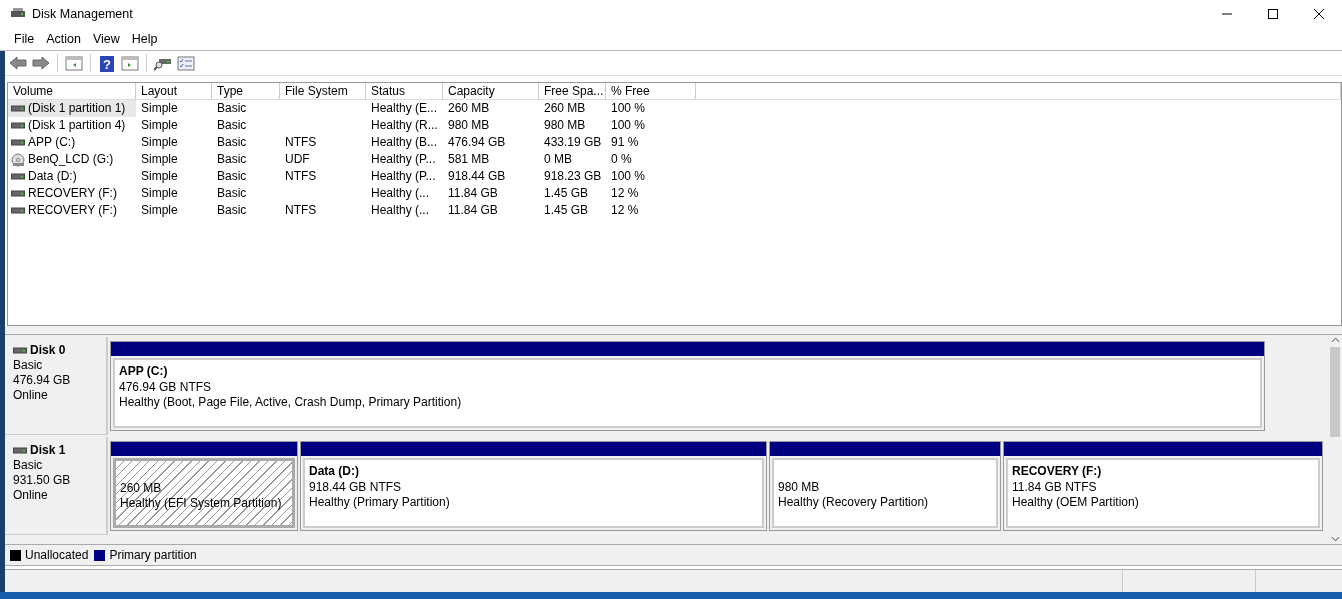  I want to click on table-cell: 918.44 GB, so click(477, 176).